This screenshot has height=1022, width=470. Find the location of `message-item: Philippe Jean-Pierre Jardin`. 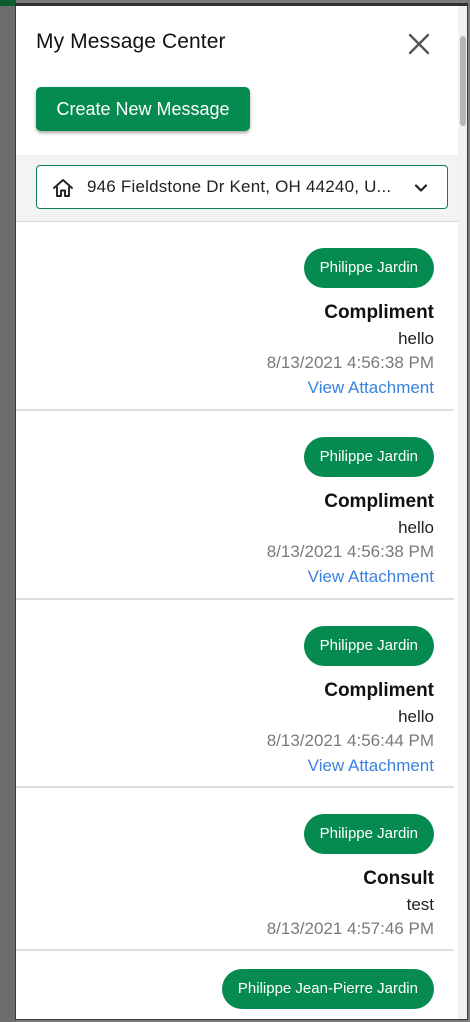

message-item: Philippe Jean-Pierre Jardin is located at coordinates (235, 985).